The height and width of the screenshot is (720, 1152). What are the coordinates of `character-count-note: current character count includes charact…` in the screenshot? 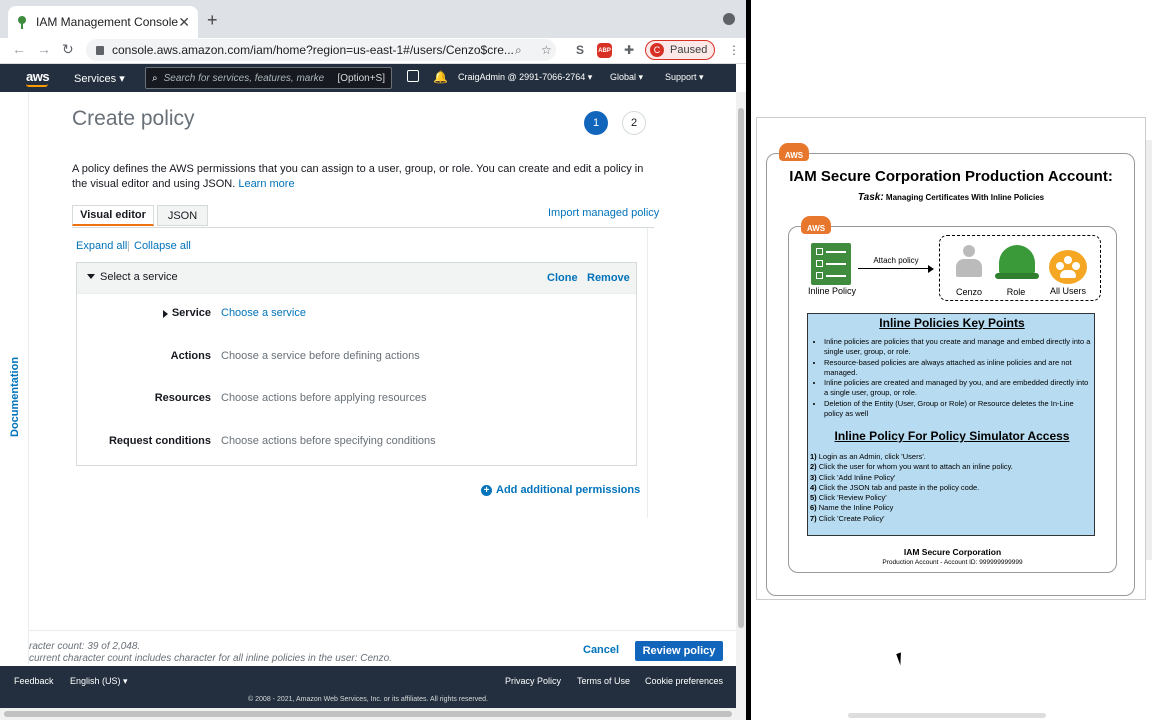 It's located at (210, 658).